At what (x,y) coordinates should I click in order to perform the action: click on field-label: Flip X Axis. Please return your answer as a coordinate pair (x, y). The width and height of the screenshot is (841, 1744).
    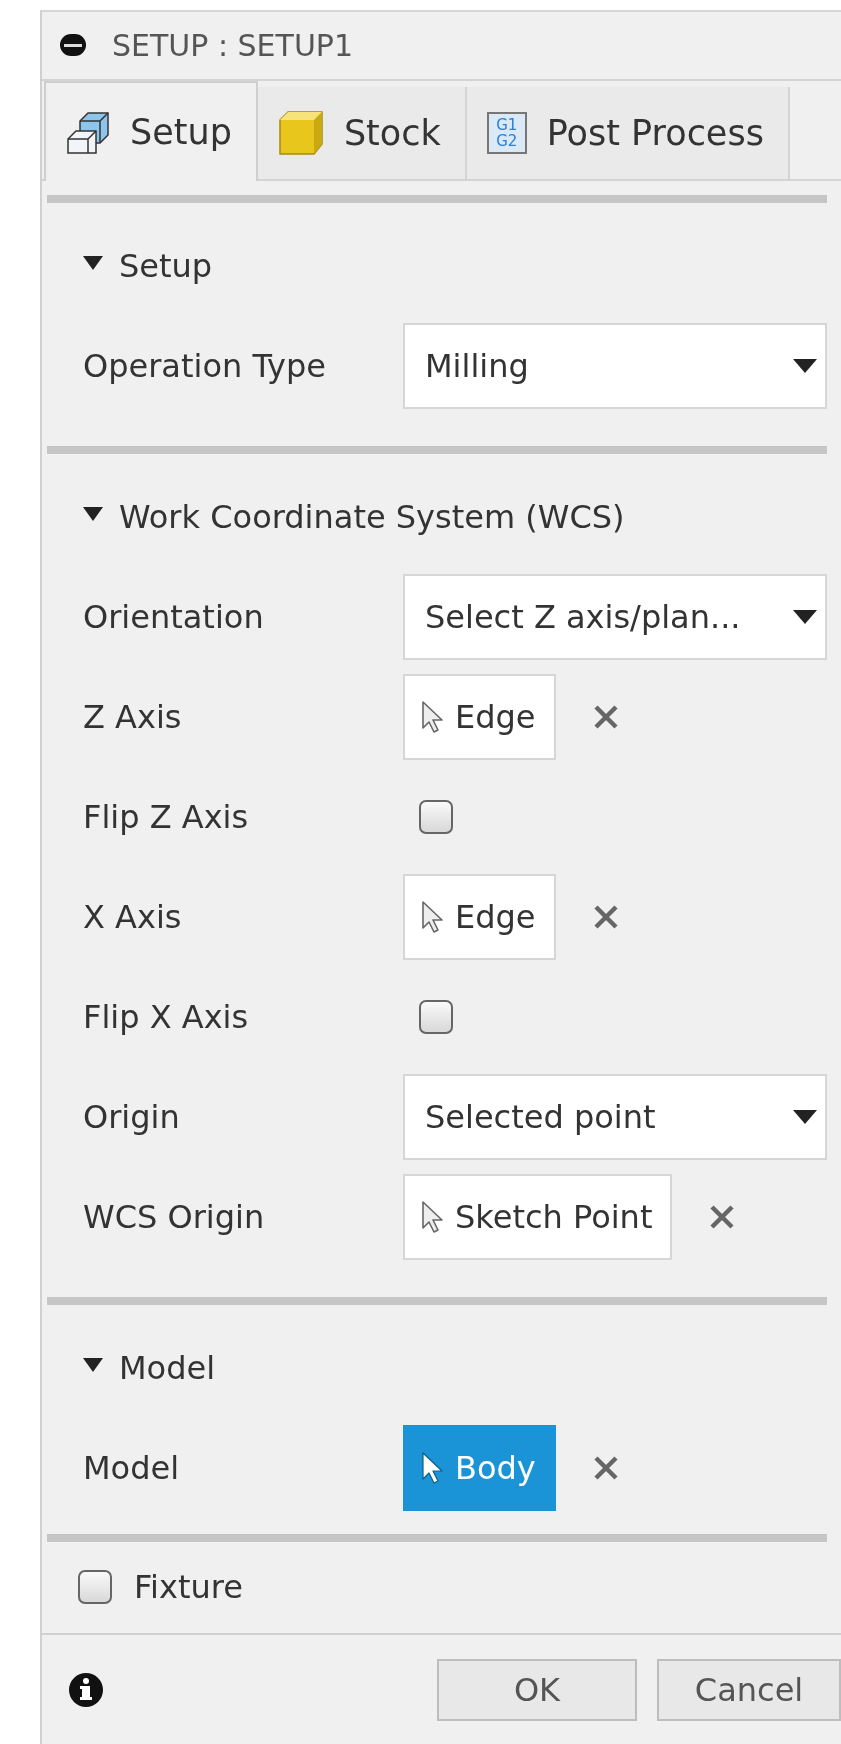
    Looking at the image, I should click on (166, 1016).